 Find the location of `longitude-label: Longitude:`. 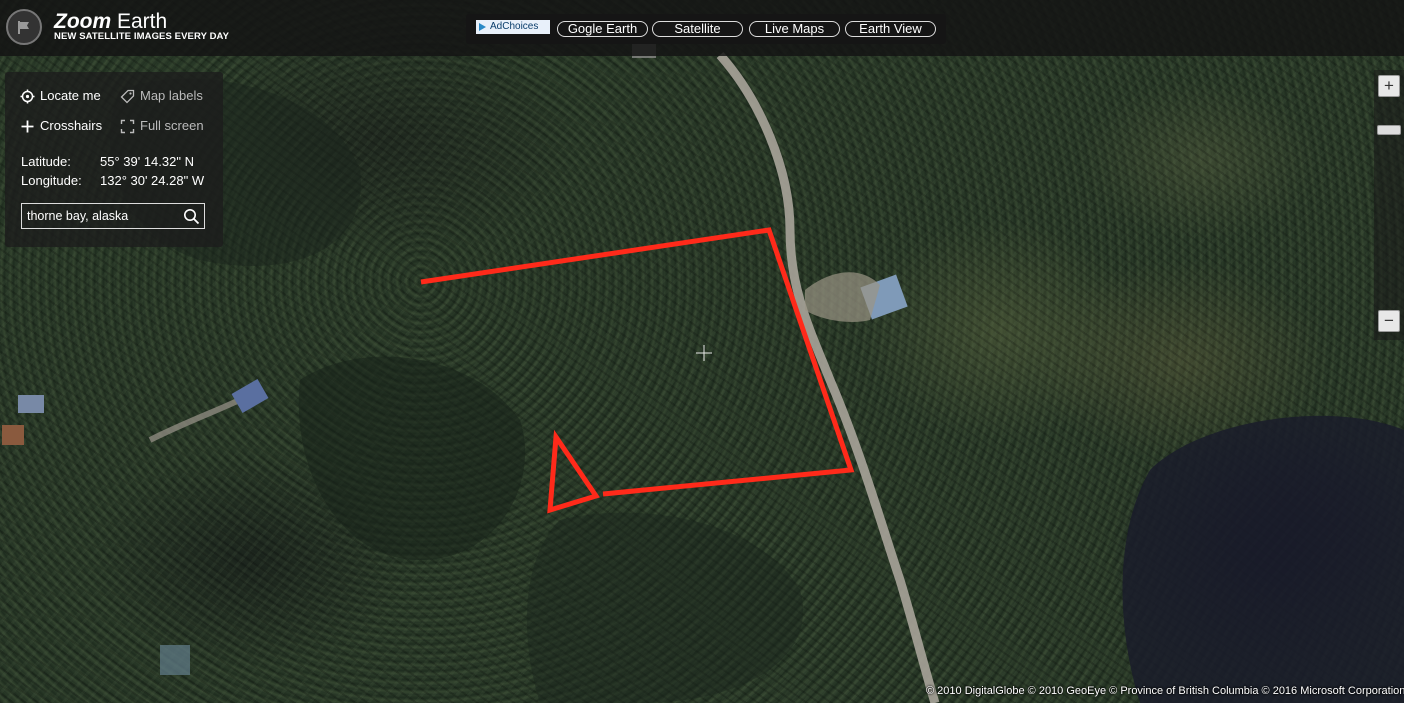

longitude-label: Longitude: is located at coordinates (51, 180).